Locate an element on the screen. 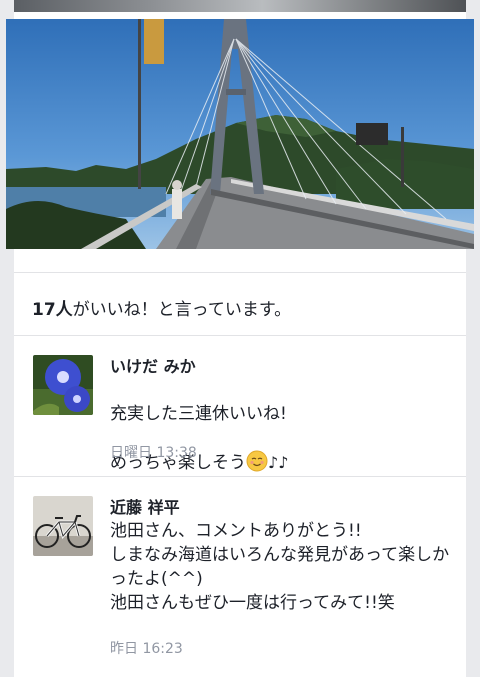 Image resolution: width=480 pixels, height=677 pixels. comment-timestamp: 日曜日 13:38 is located at coordinates (153, 452).